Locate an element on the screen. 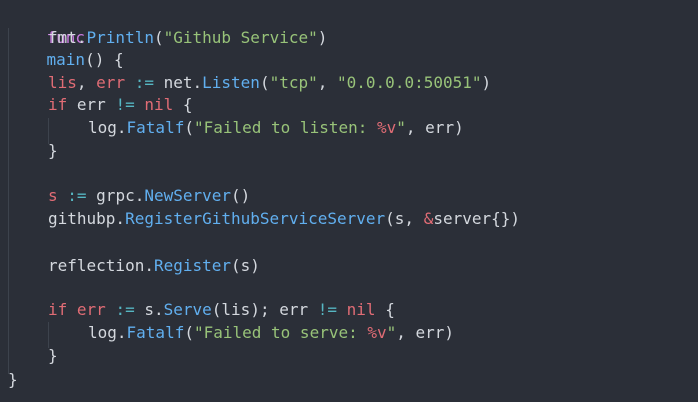 Image resolution: width=698 pixels, height=402 pixels. code-line-14: if err := s.Serve(lis); err != nil { is located at coordinates (221, 310).